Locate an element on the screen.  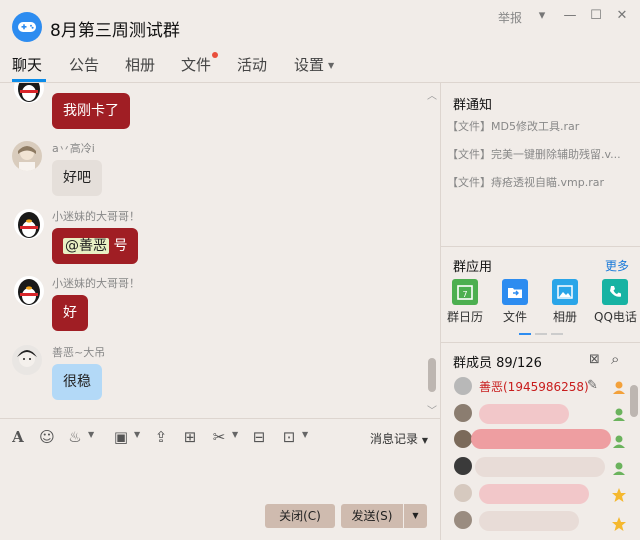
tab-album: 相册 is located at coordinates (140, 64).